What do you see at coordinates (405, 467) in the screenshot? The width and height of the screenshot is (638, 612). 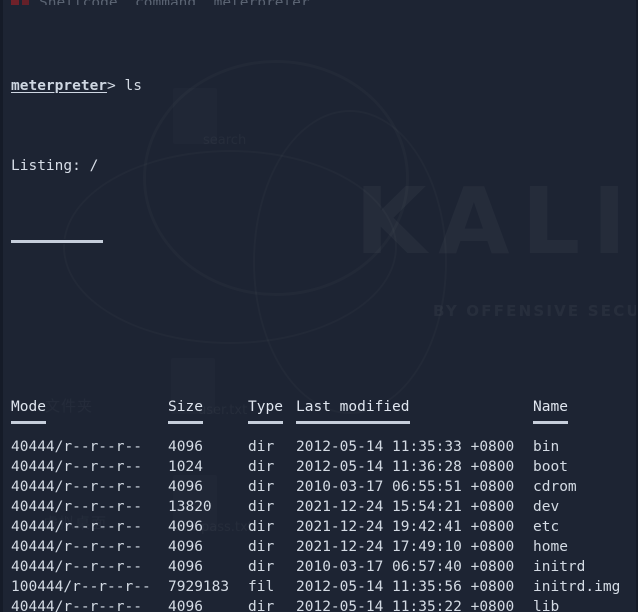 I see `file-last-modified: 2012-05-14 11:36:28 +0800` at bounding box center [405, 467].